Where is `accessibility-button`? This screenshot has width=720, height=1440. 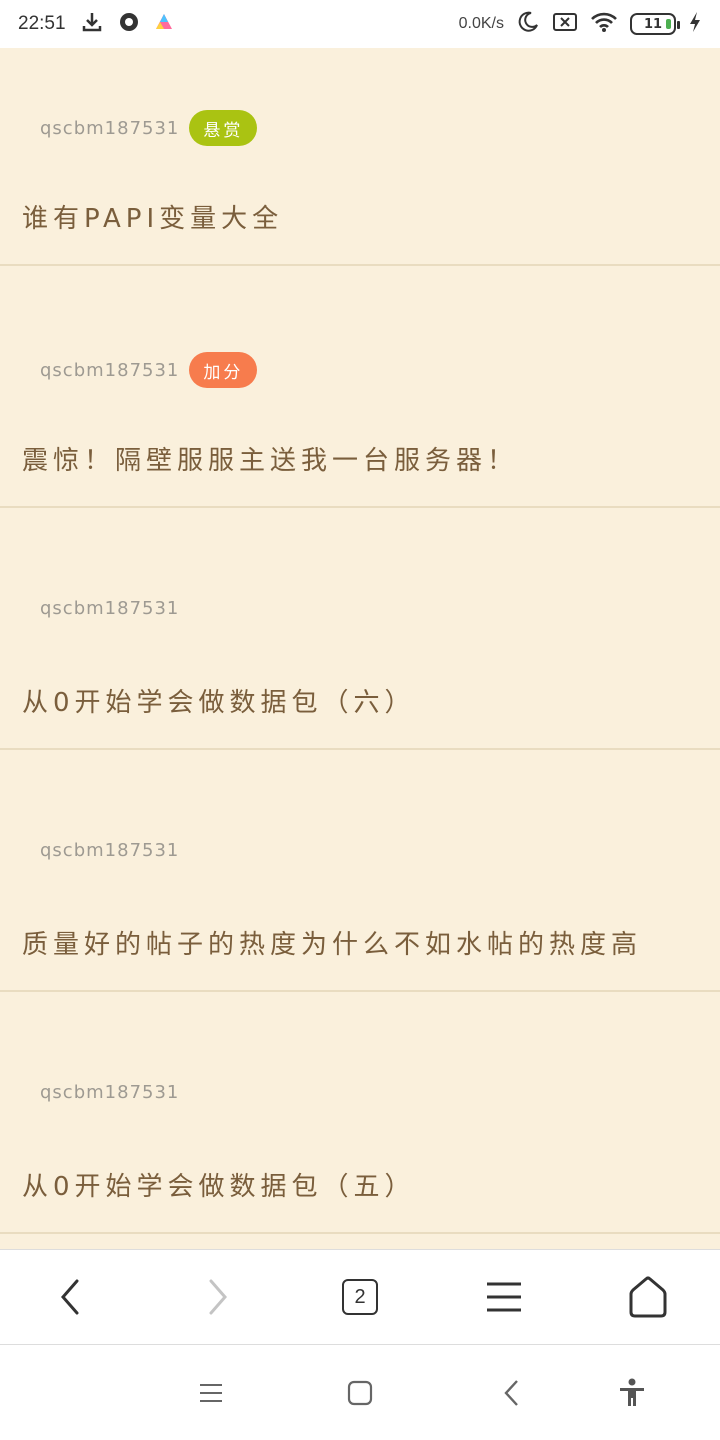
accessibility-button is located at coordinates (632, 1393).